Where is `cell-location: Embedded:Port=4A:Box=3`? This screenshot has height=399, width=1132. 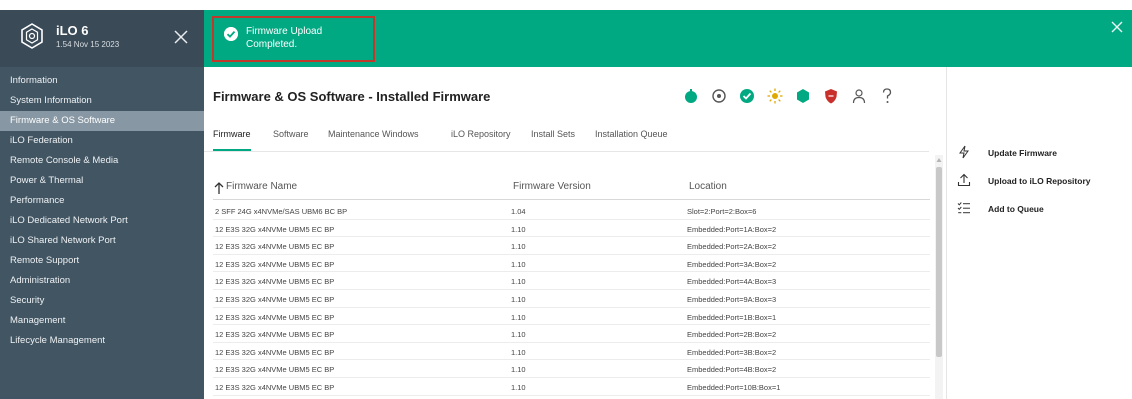 cell-location: Embedded:Port=4A:Box=3 is located at coordinates (732, 282).